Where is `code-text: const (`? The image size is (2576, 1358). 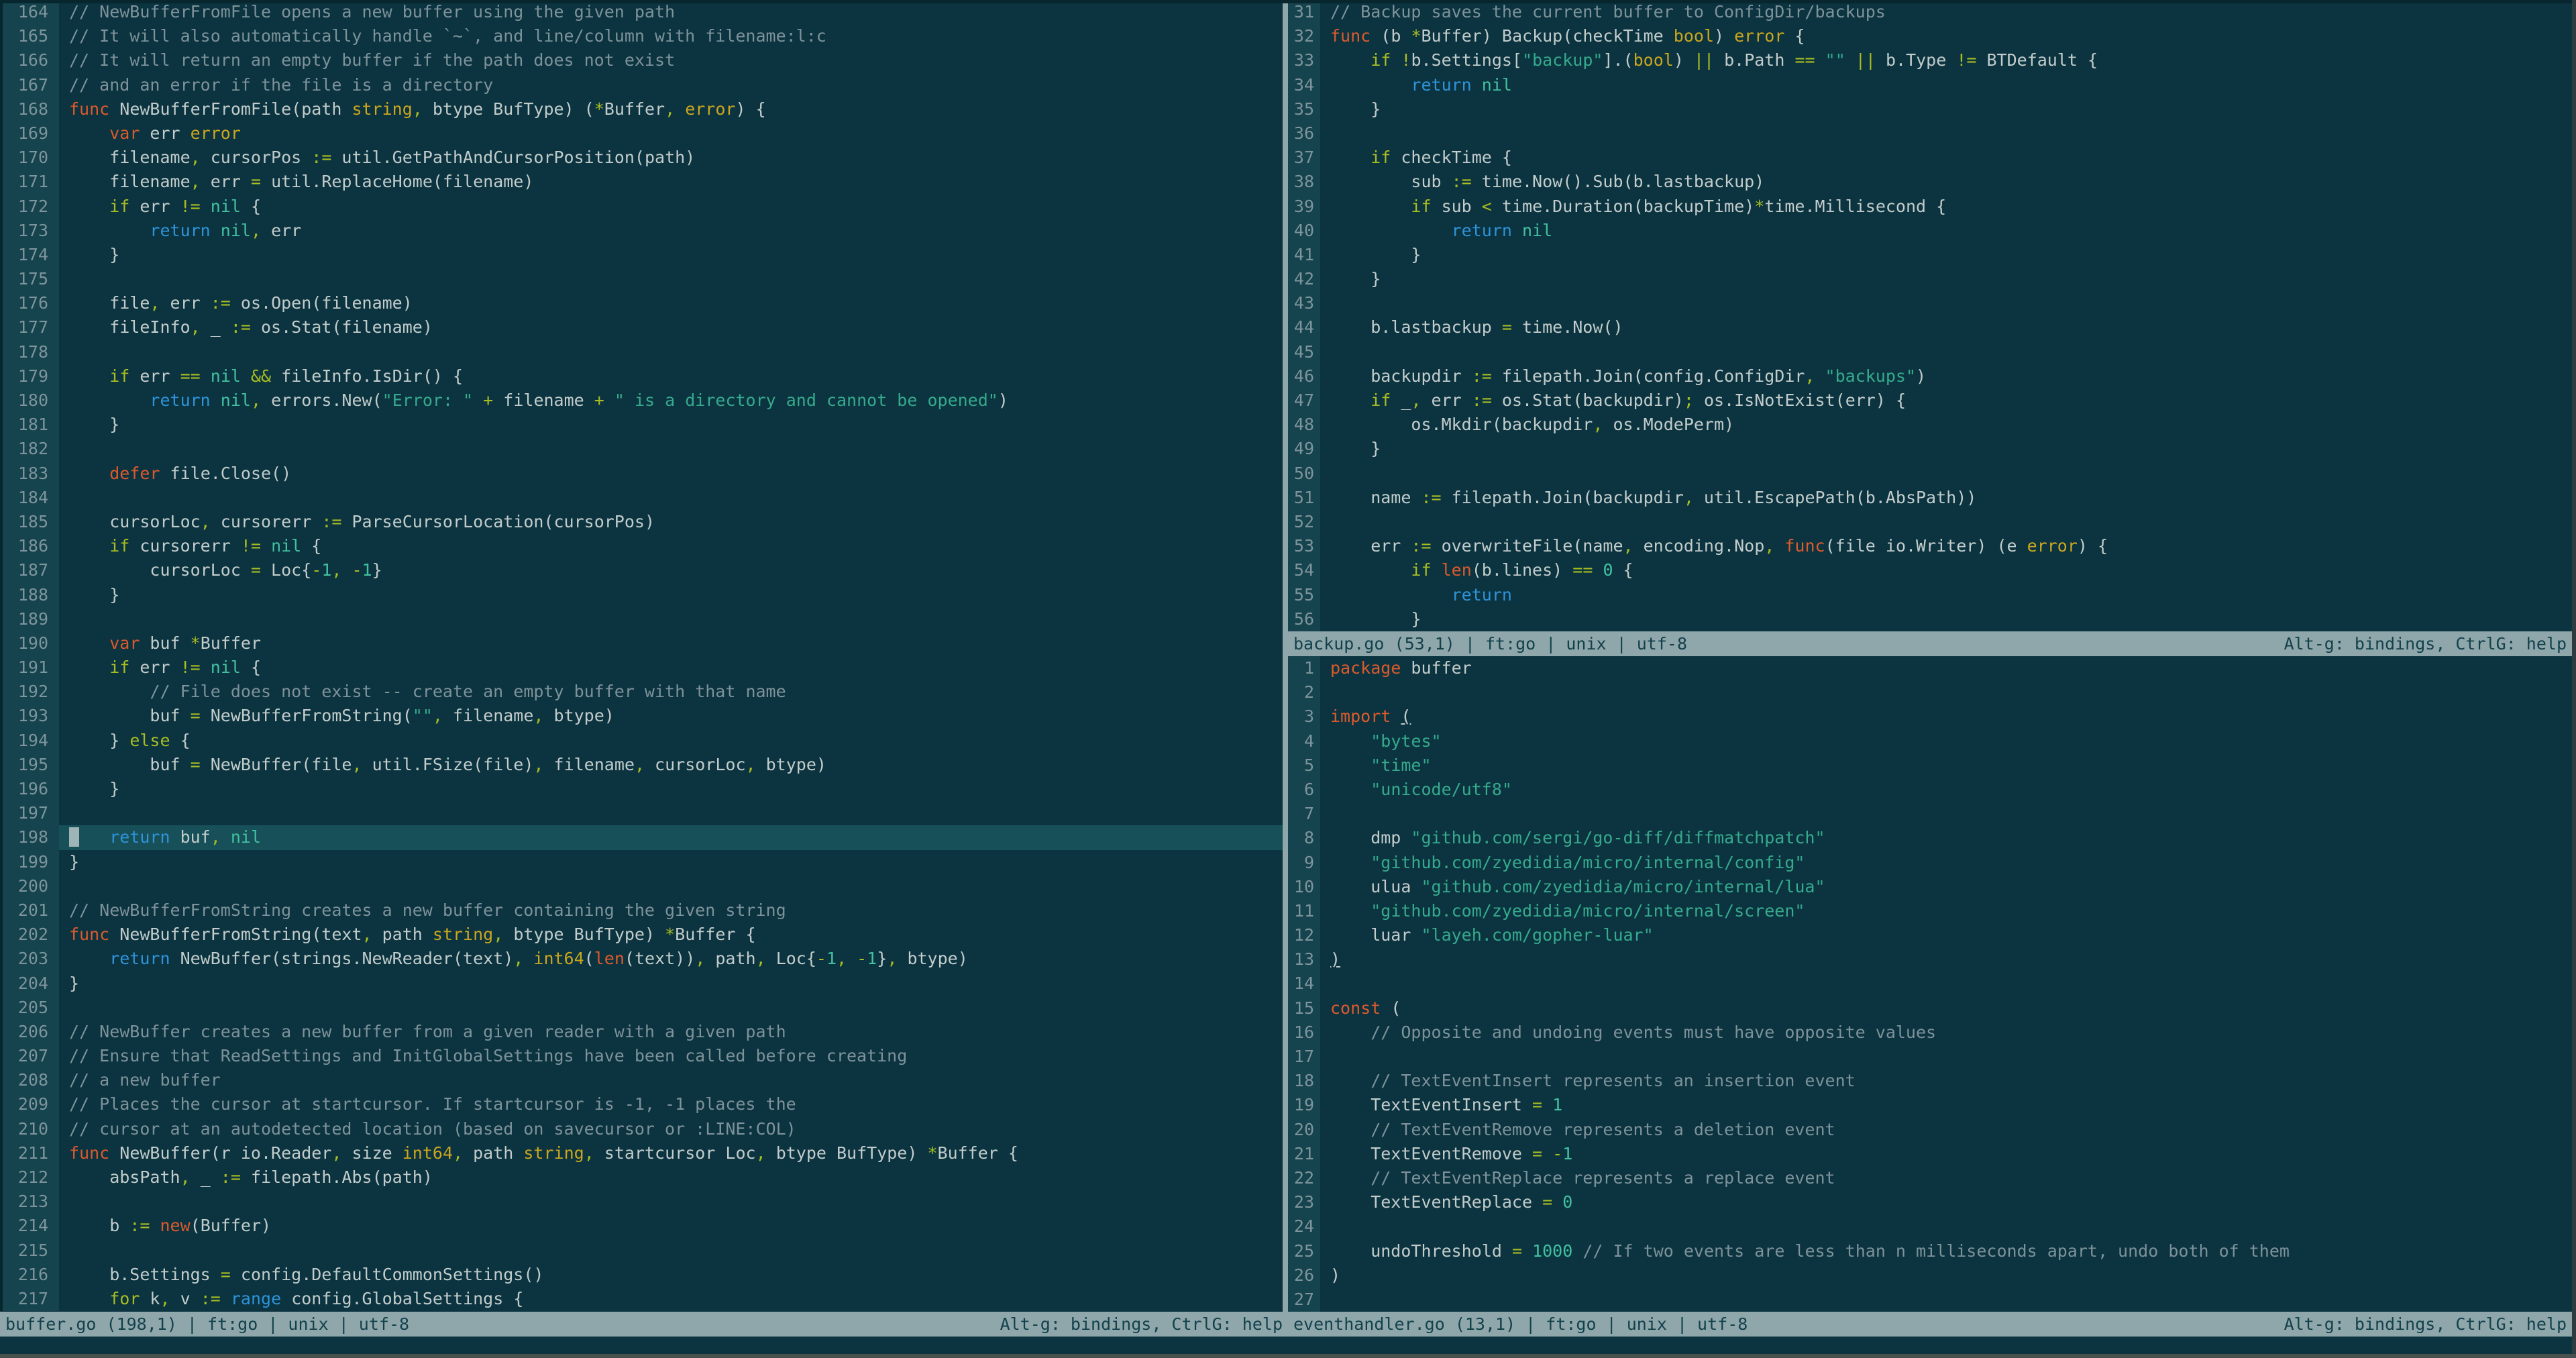 code-text: const ( is located at coordinates (1946, 1009).